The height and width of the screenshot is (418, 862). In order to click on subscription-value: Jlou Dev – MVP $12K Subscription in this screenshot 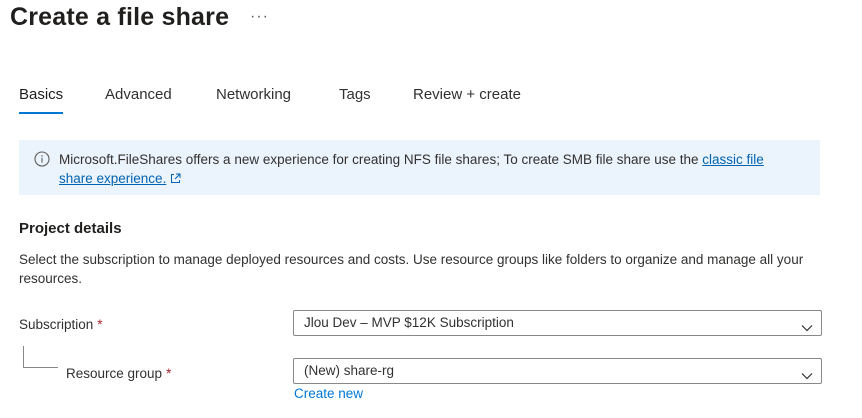, I will do `click(409, 322)`.